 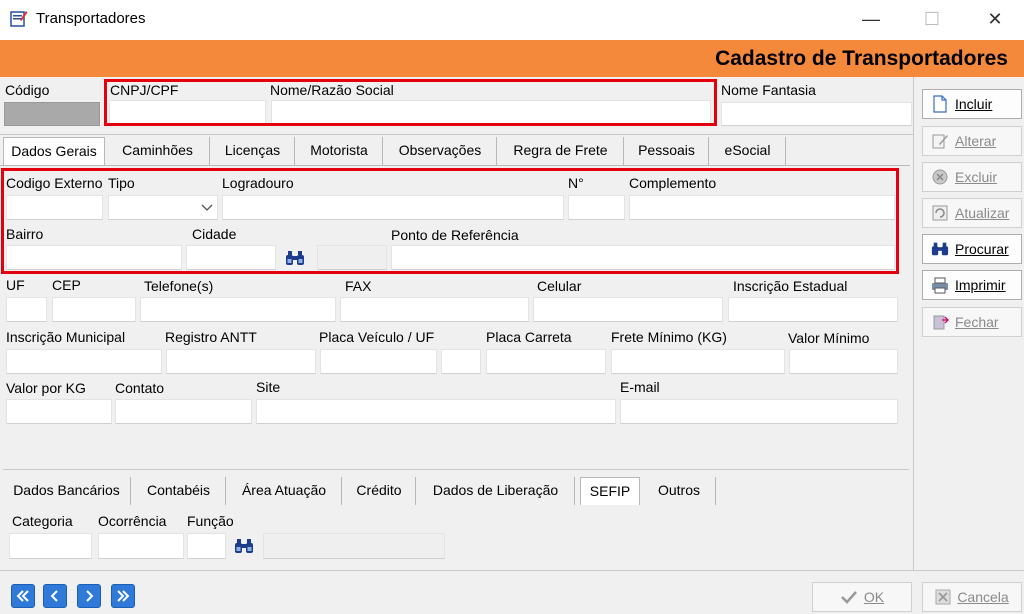 What do you see at coordinates (816, 114) in the screenshot?
I see `fantasia-field` at bounding box center [816, 114].